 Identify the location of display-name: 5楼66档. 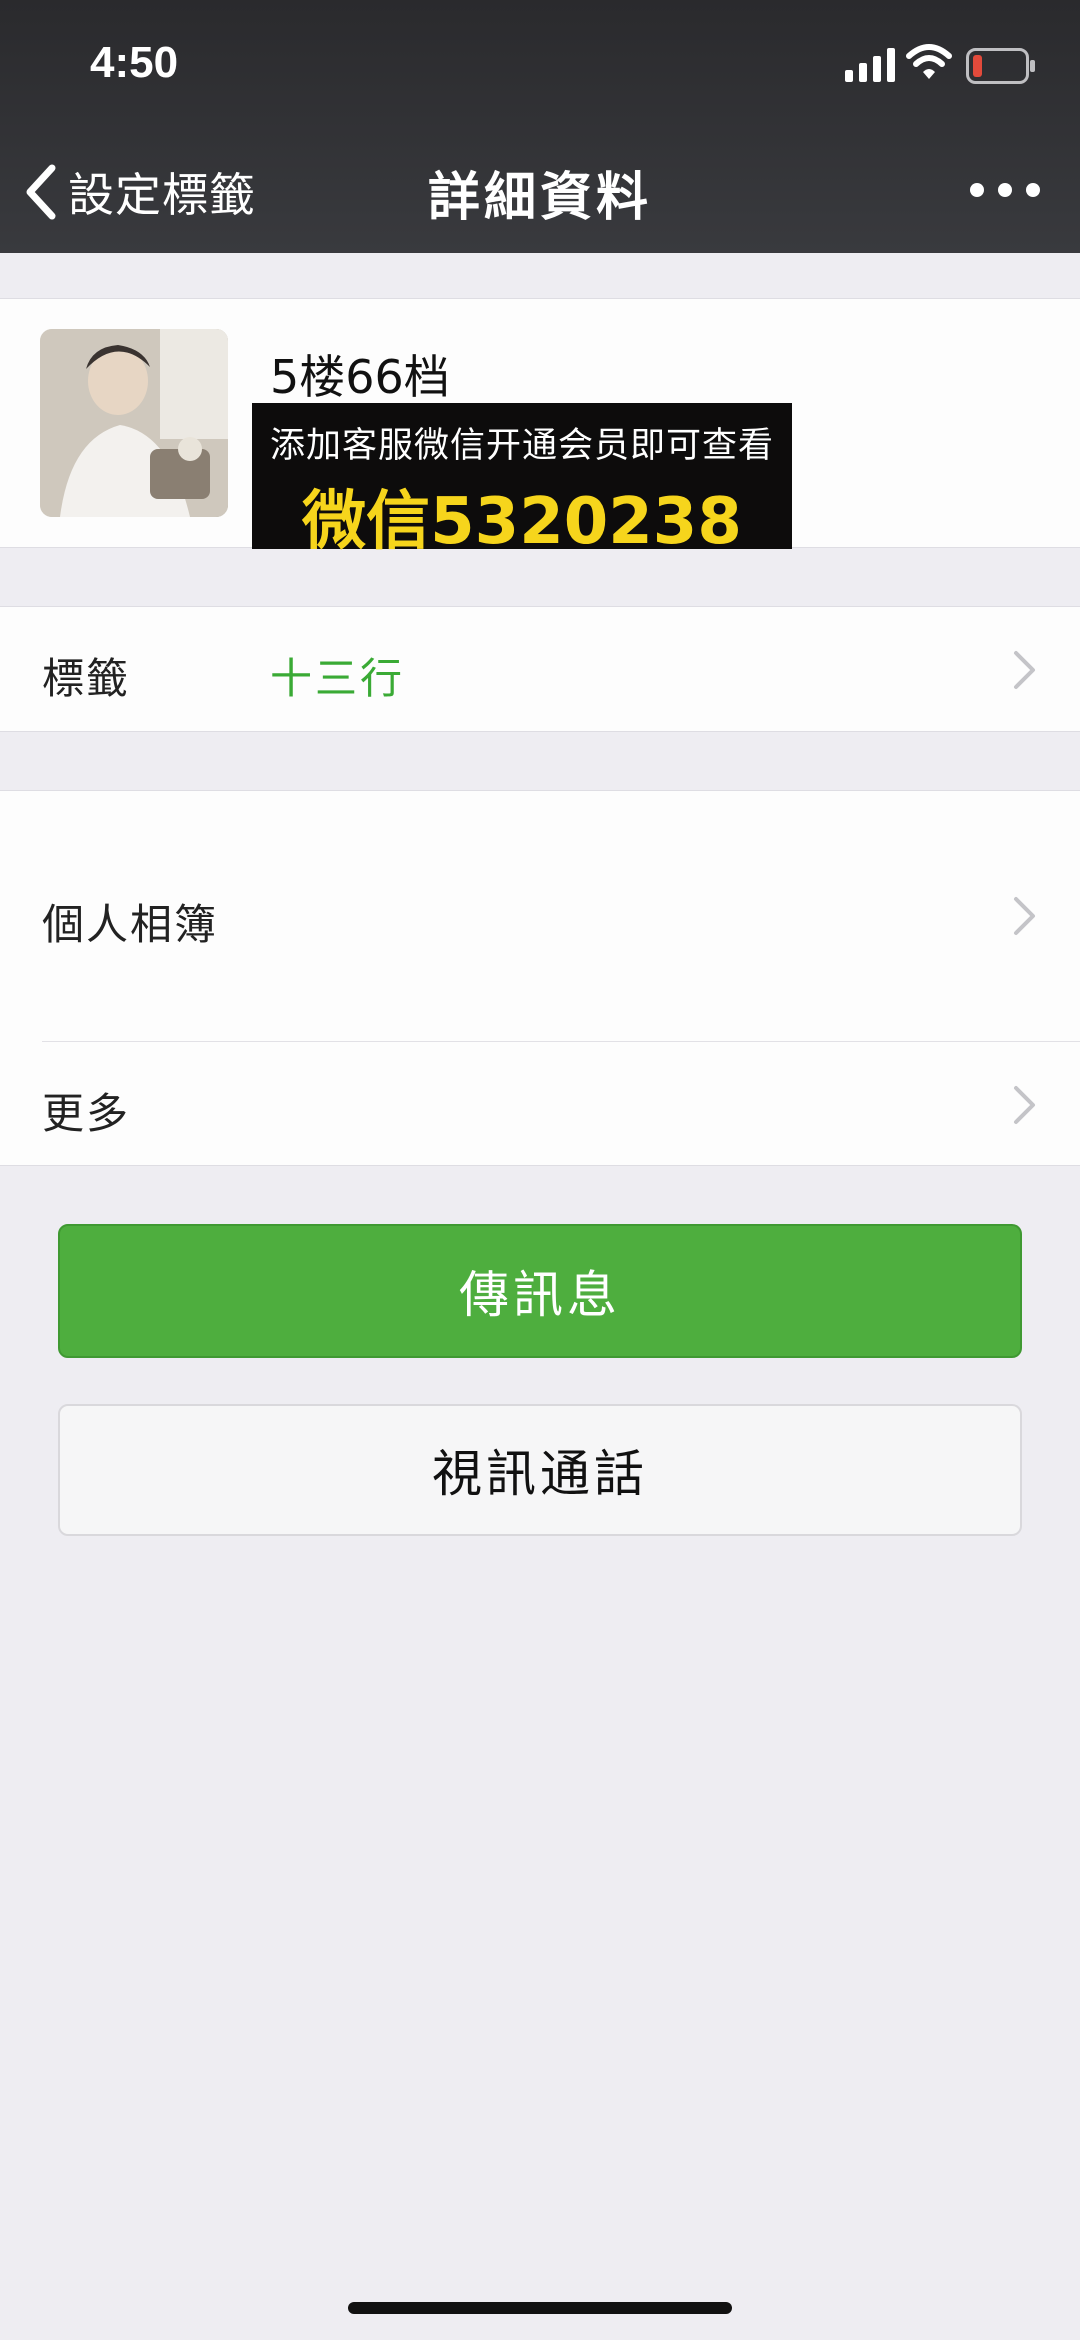
(360, 377).